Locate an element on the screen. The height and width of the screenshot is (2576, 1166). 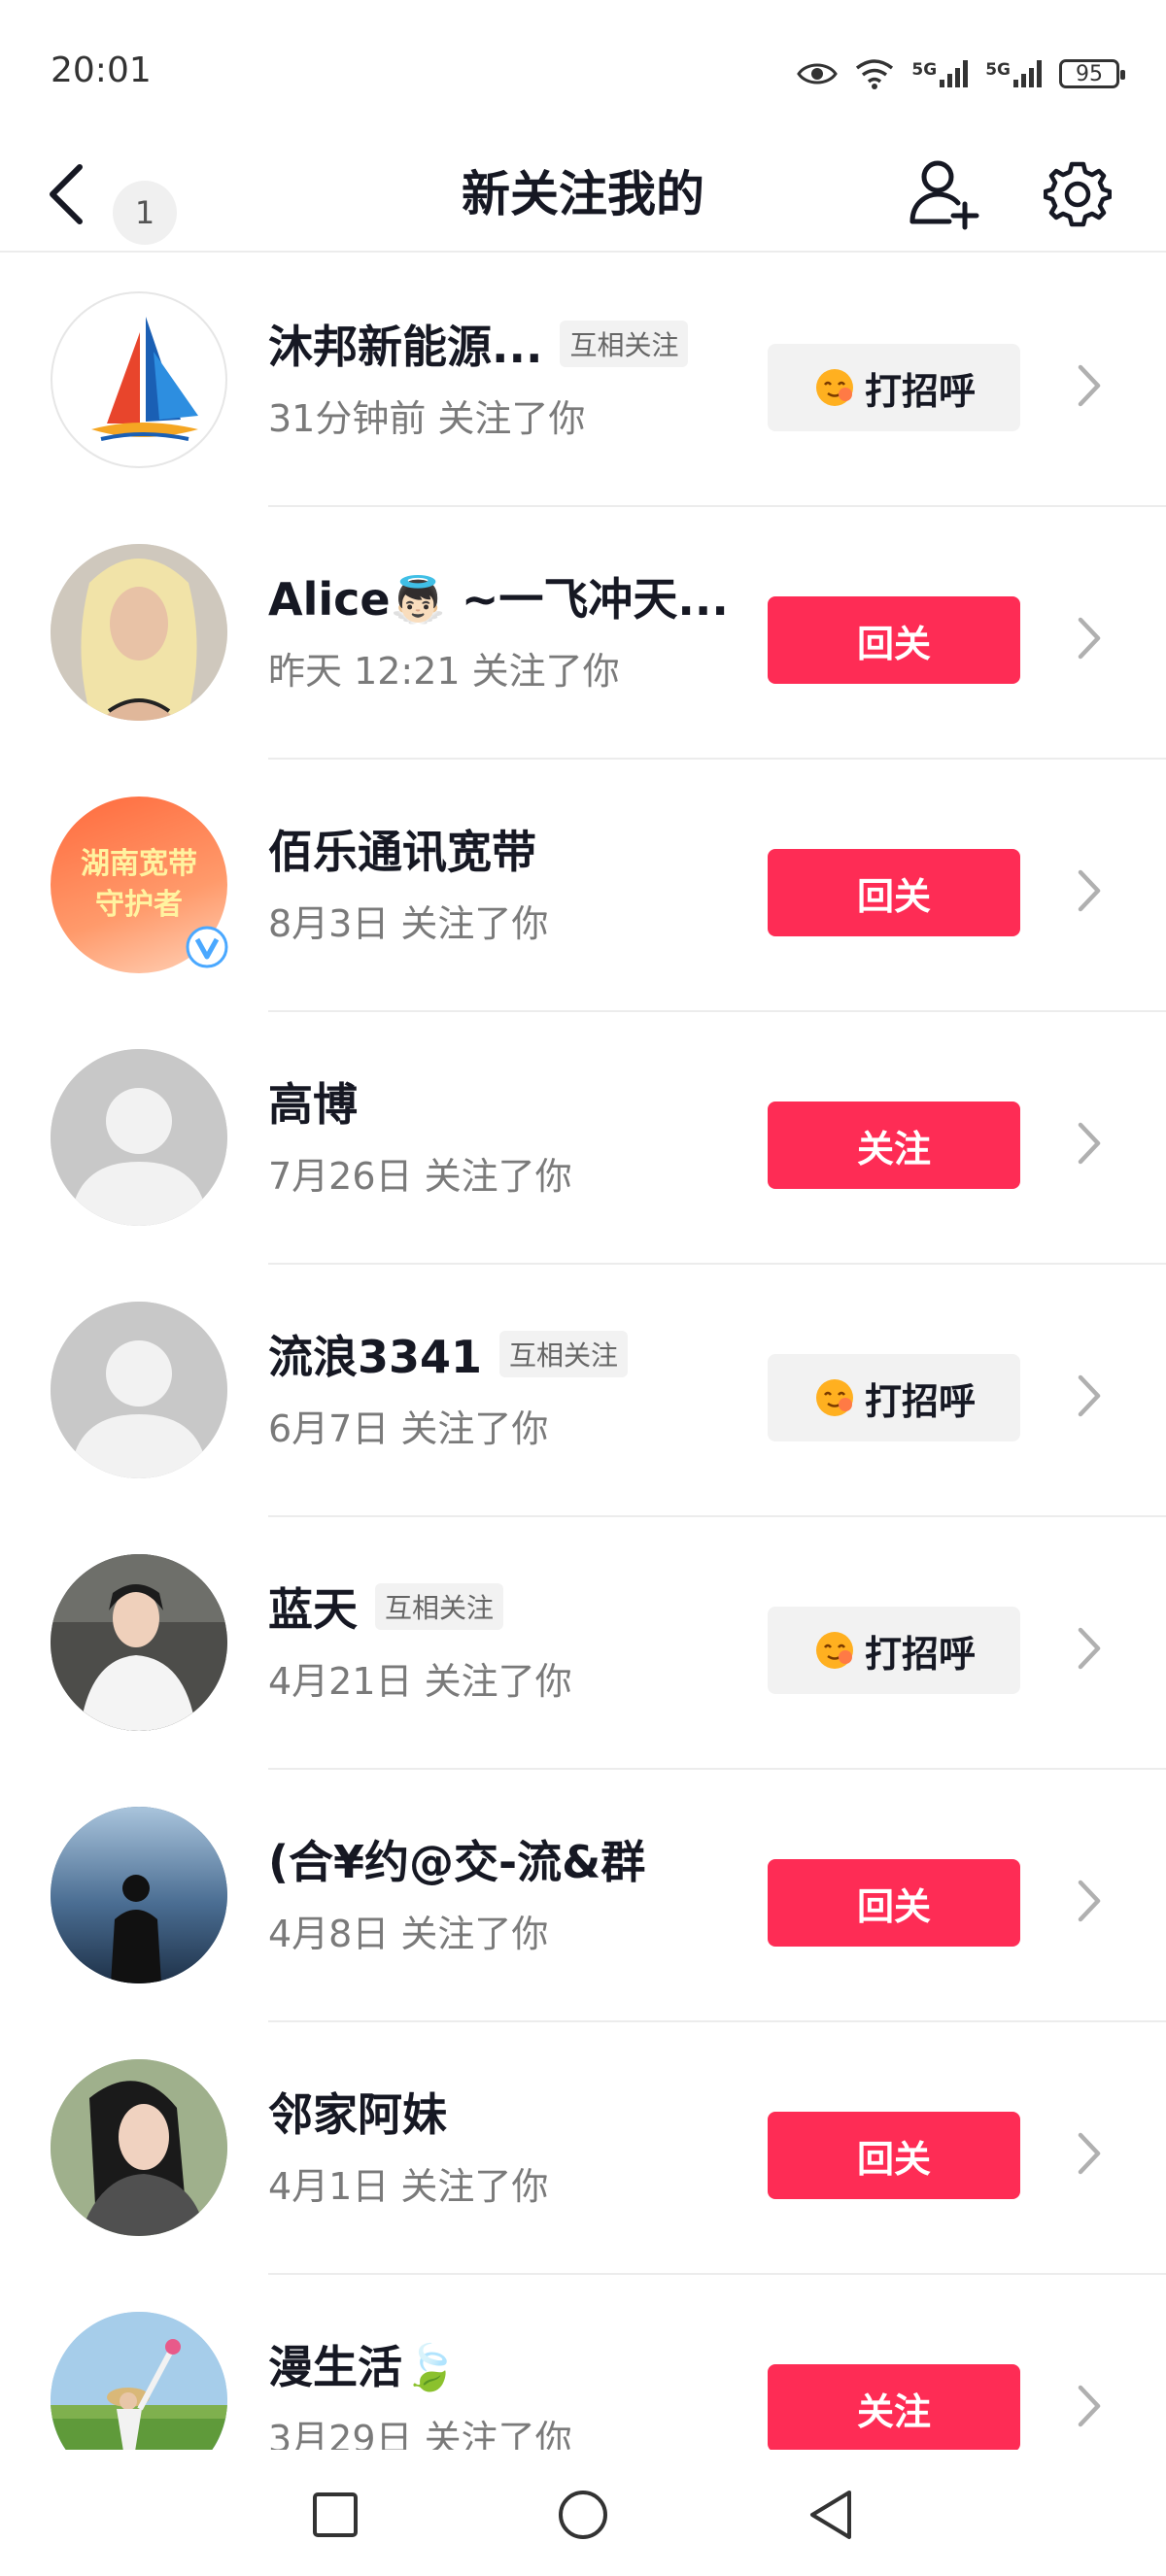
square-icon is located at coordinates (335, 2514).